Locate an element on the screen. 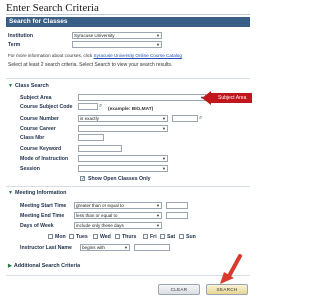 Image resolution: width=320 pixels, height=300 pixels. instructor-operator: begins with ▼ is located at coordinates (105, 247).